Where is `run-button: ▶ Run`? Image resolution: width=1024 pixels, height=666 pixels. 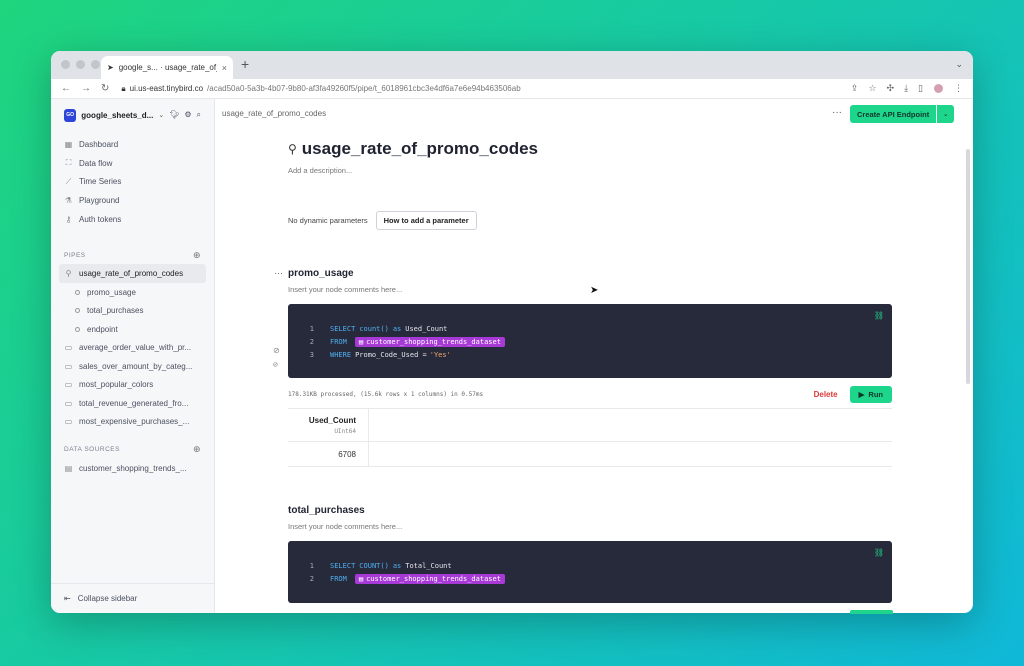 run-button: ▶ Run is located at coordinates (870, 394).